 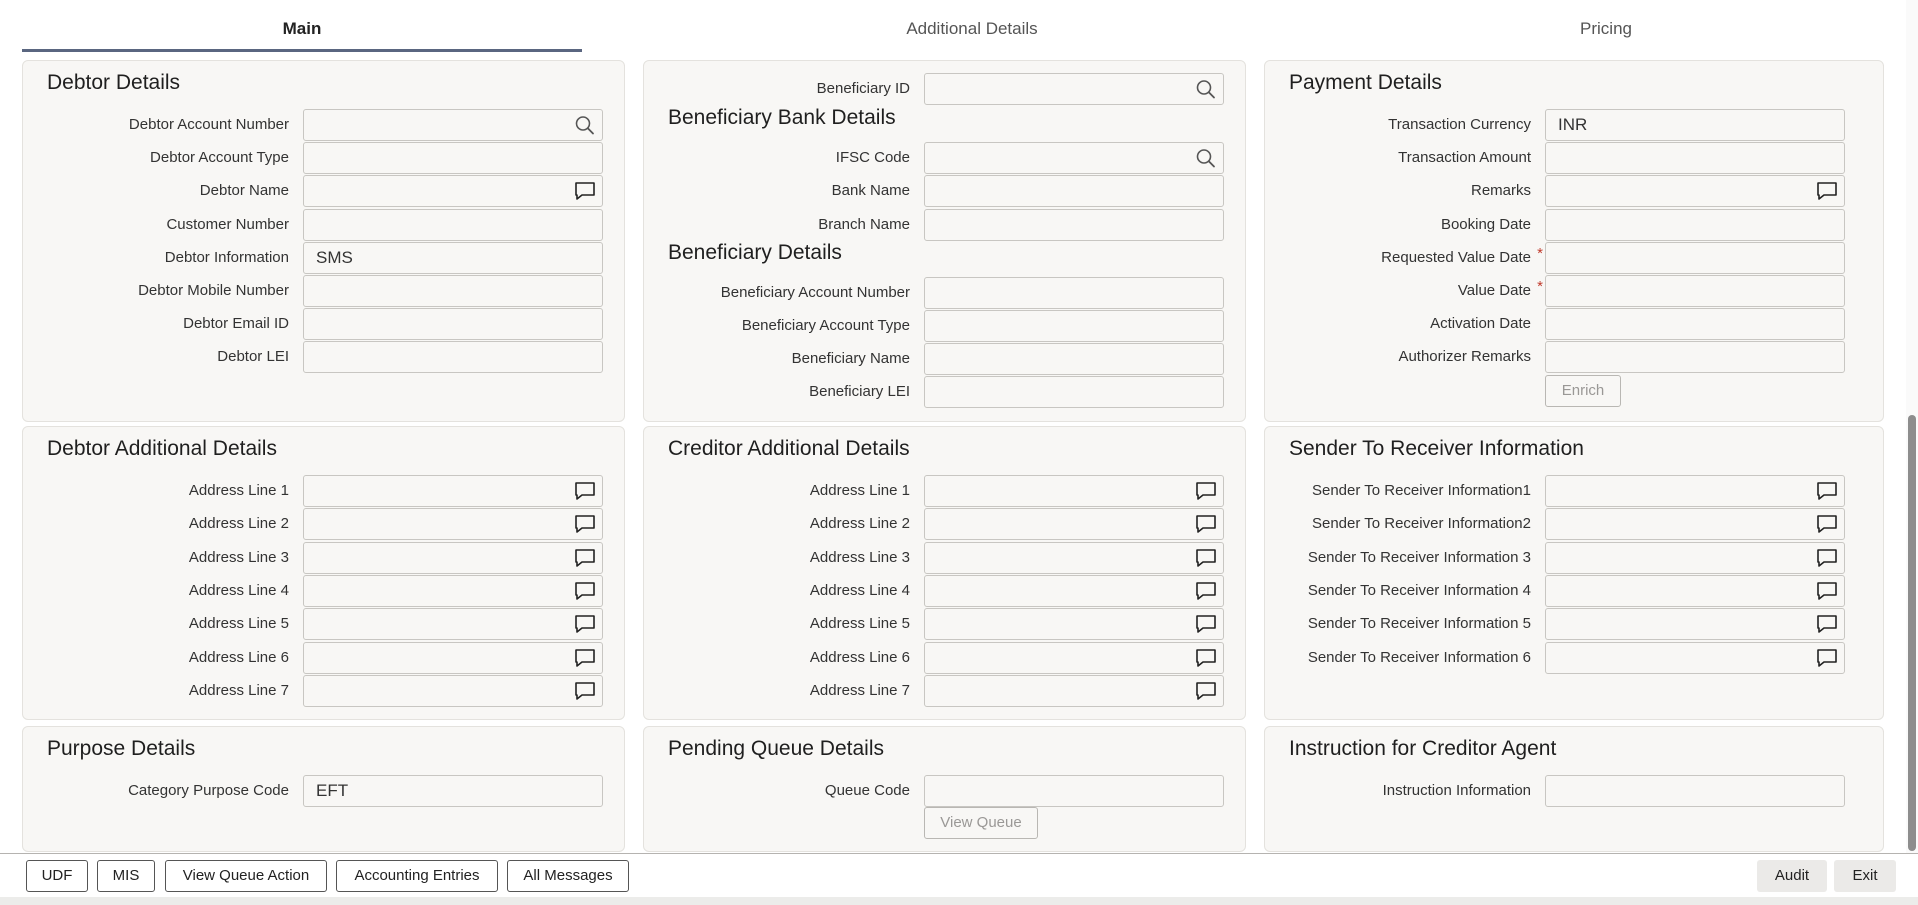 I want to click on field-label-text: Address Line 6, so click(x=859, y=657).